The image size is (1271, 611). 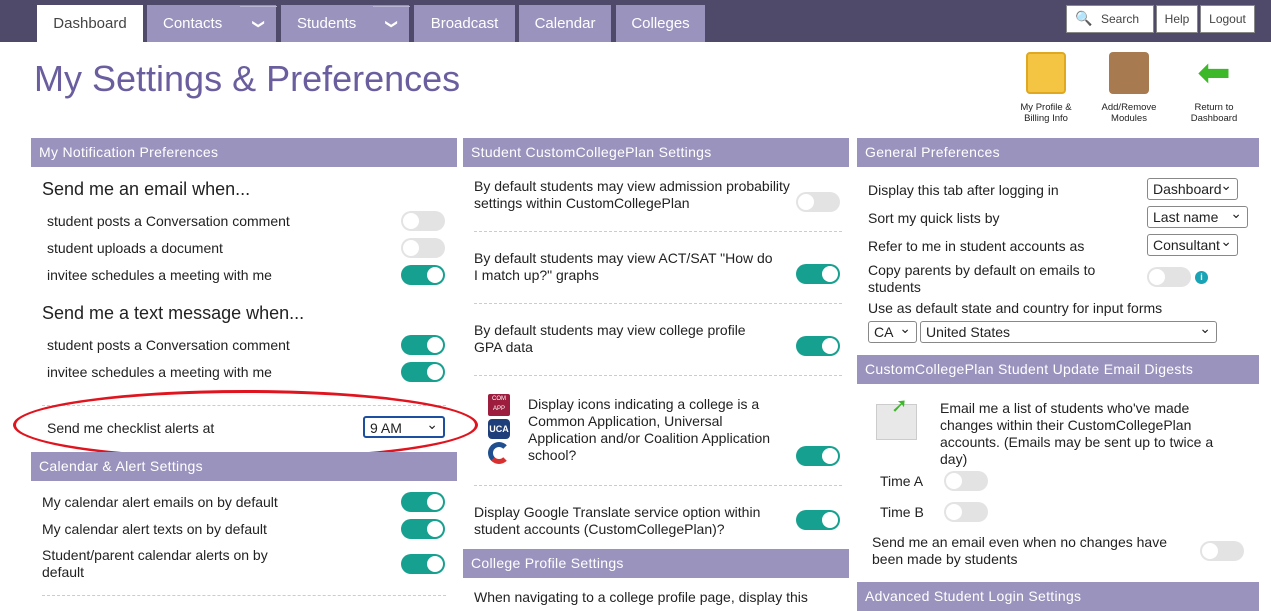 I want to click on search-button: 🔍 Search, so click(x=1110, y=19).